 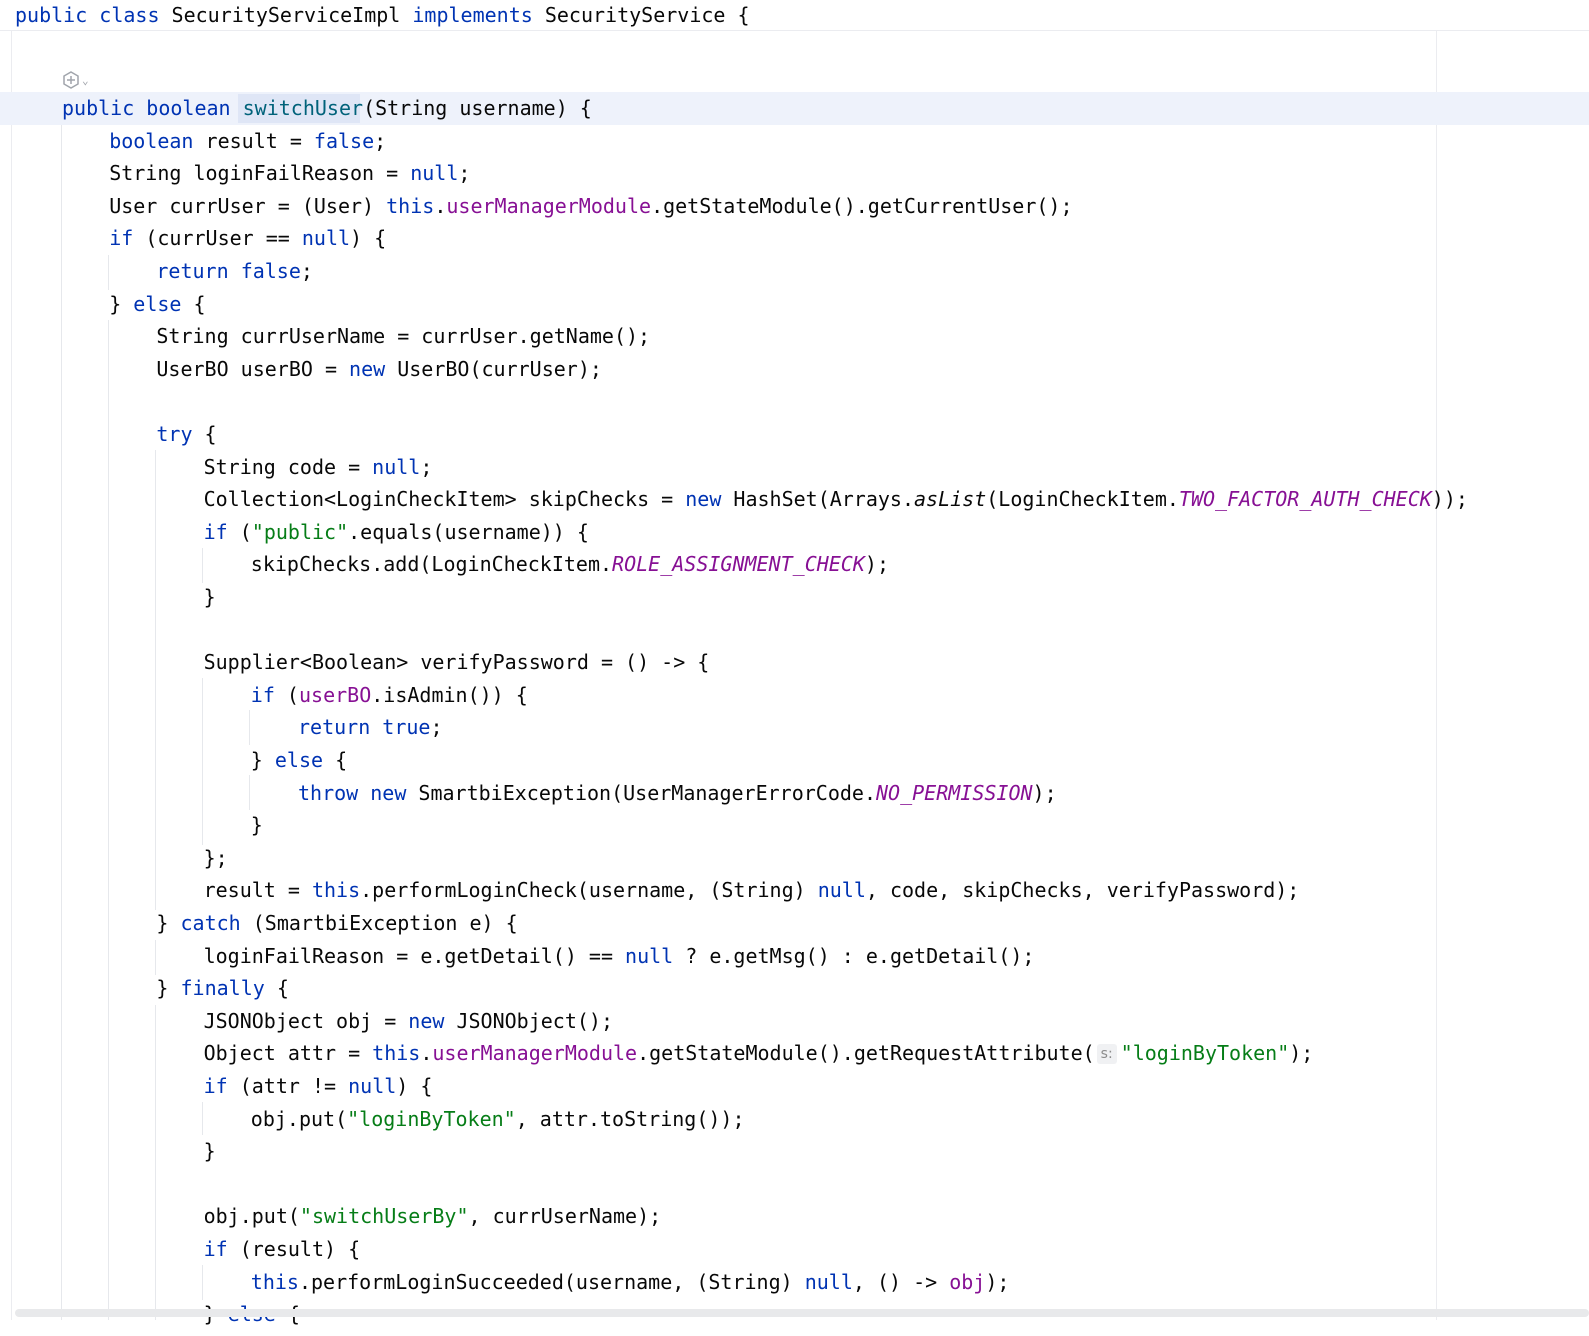 What do you see at coordinates (802, 1313) in the screenshot?
I see `horizontal-scrollbar` at bounding box center [802, 1313].